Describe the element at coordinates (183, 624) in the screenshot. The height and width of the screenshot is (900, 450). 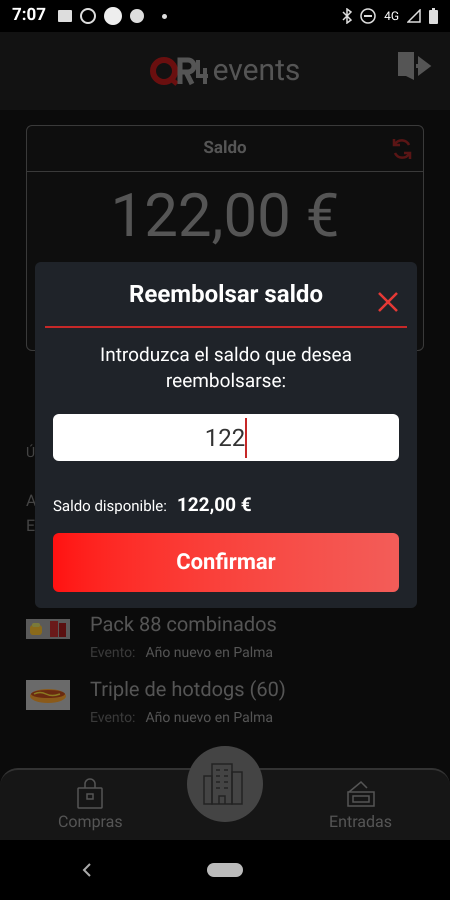
I see `purchase-name: Pack 88 combinados` at that location.